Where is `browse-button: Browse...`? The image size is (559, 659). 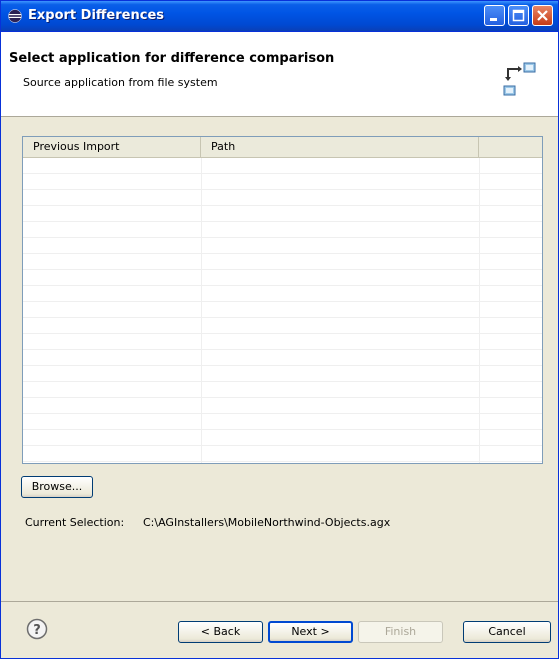
browse-button: Browse... is located at coordinates (57, 487).